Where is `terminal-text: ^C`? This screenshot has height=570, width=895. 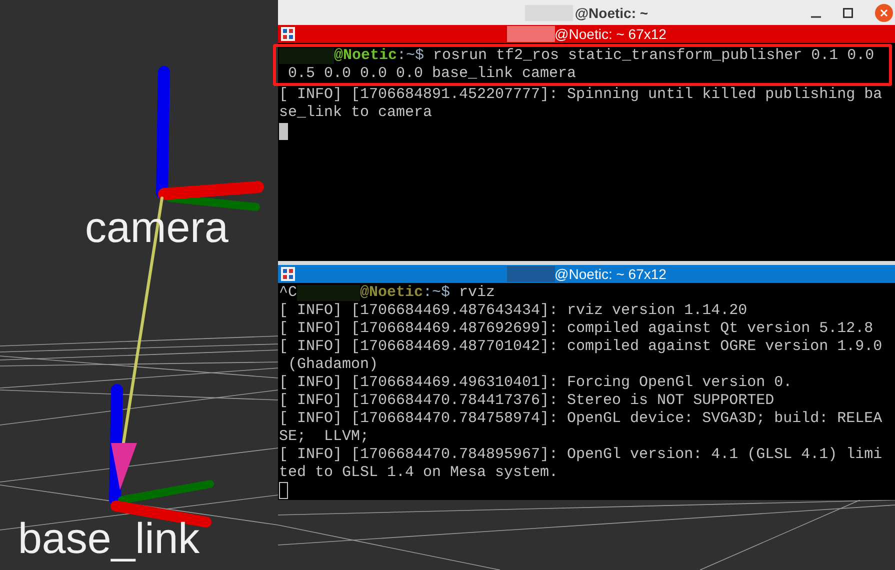 terminal-text: ^C is located at coordinates (288, 293).